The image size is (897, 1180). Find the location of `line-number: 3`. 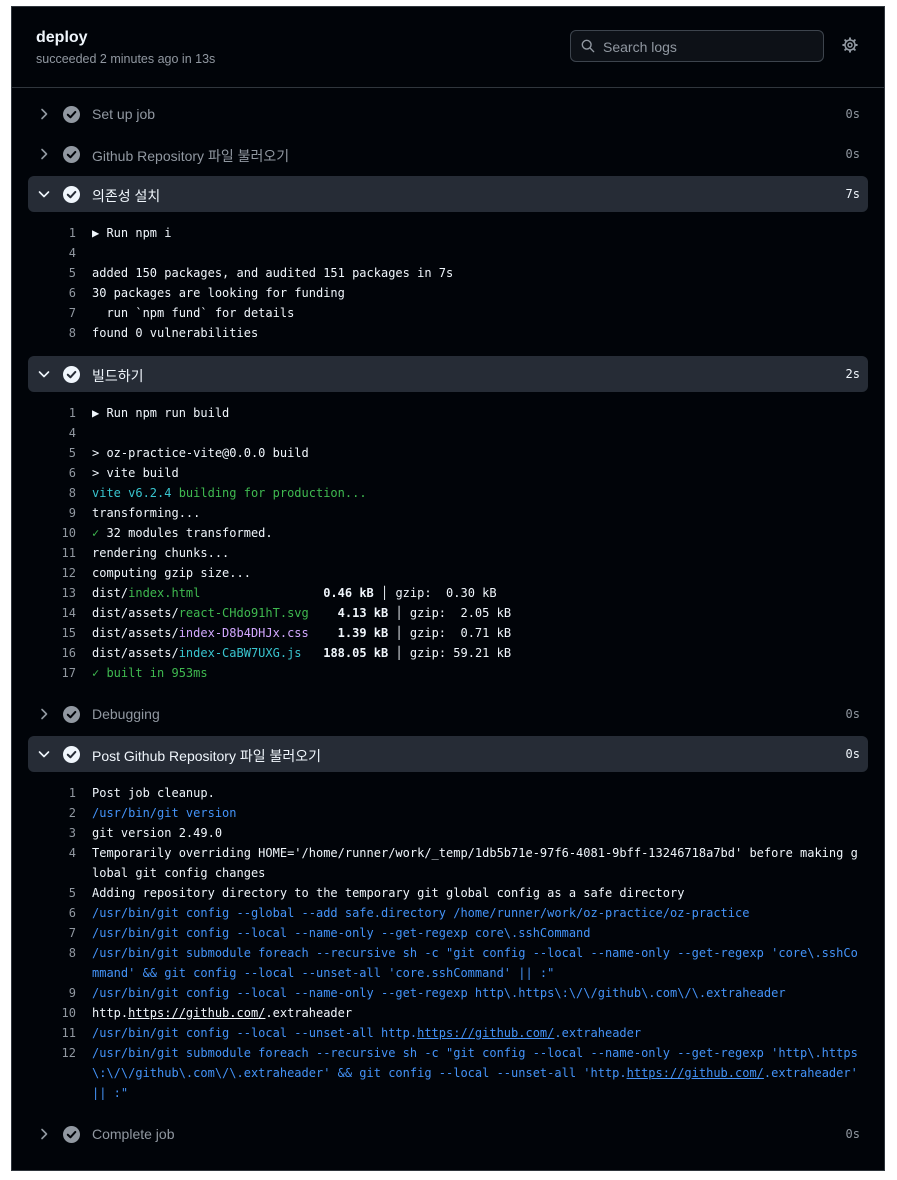

line-number: 3 is located at coordinates (52, 833).